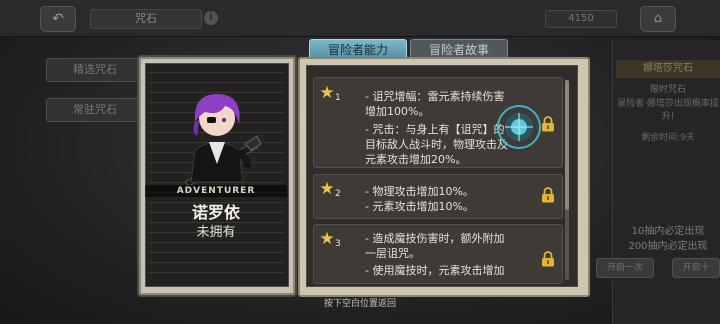  I want to click on tab-permanent-runes: 常驻咒石, so click(95, 110).